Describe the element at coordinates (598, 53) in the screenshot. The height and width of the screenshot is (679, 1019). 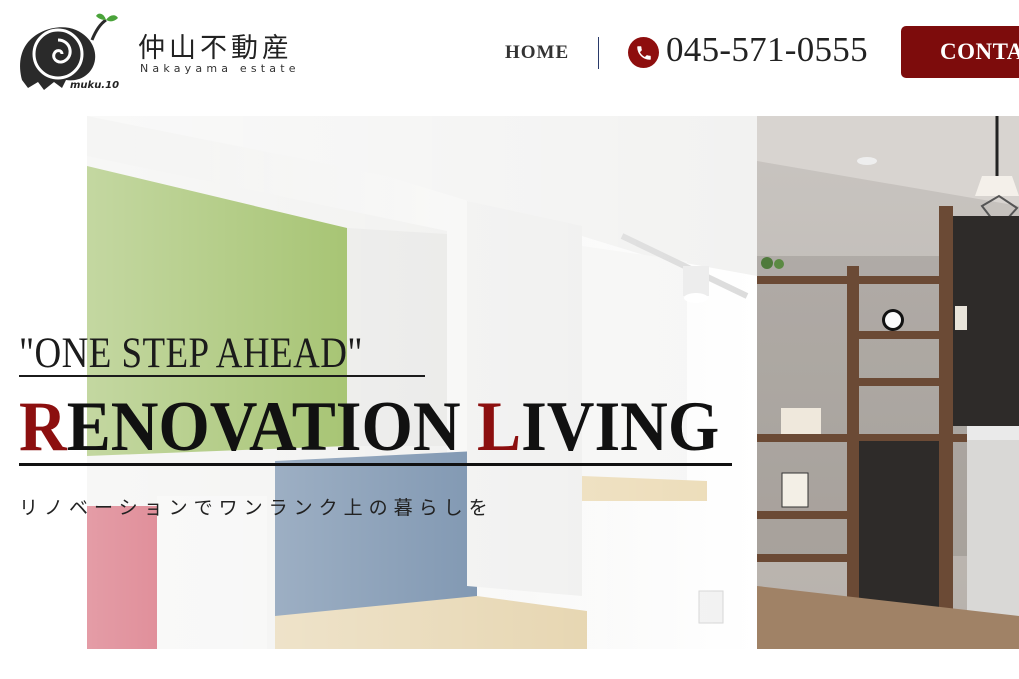
I see `nav-divider` at that location.